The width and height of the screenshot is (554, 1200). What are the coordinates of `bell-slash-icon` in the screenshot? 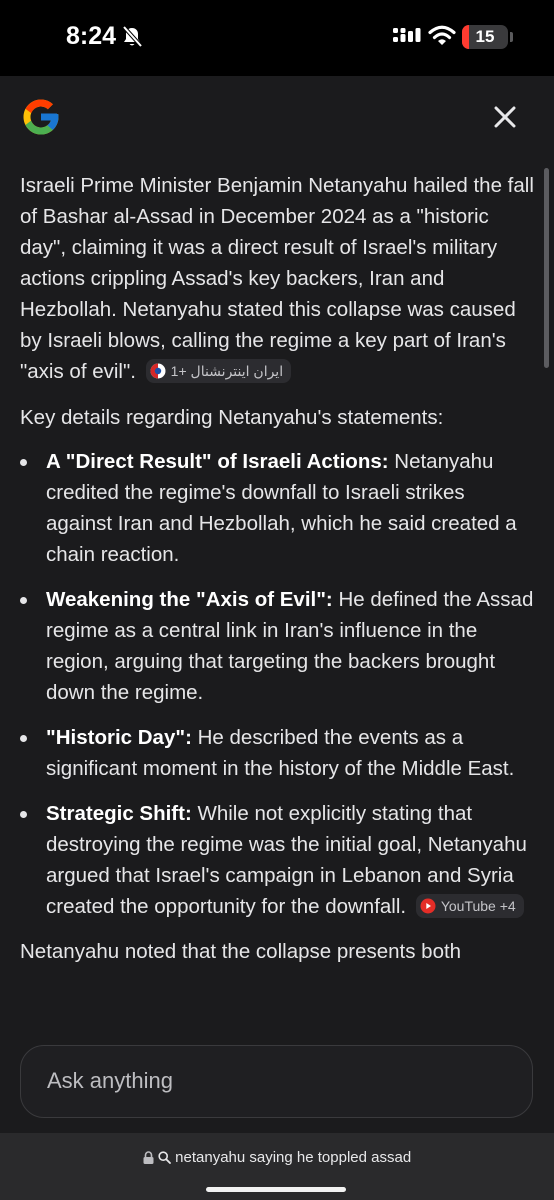 It's located at (132, 37).